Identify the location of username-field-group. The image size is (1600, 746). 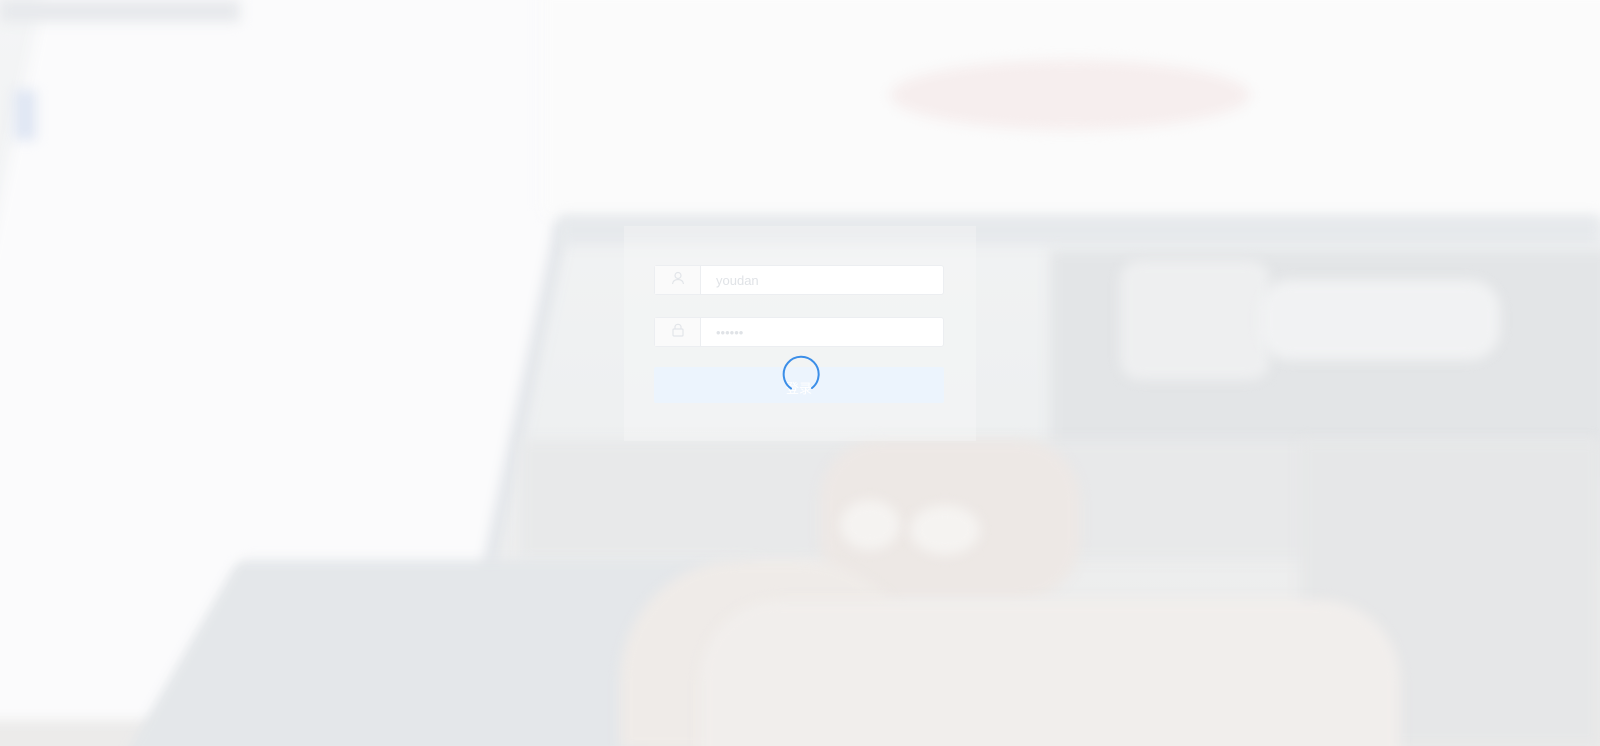
(799, 280).